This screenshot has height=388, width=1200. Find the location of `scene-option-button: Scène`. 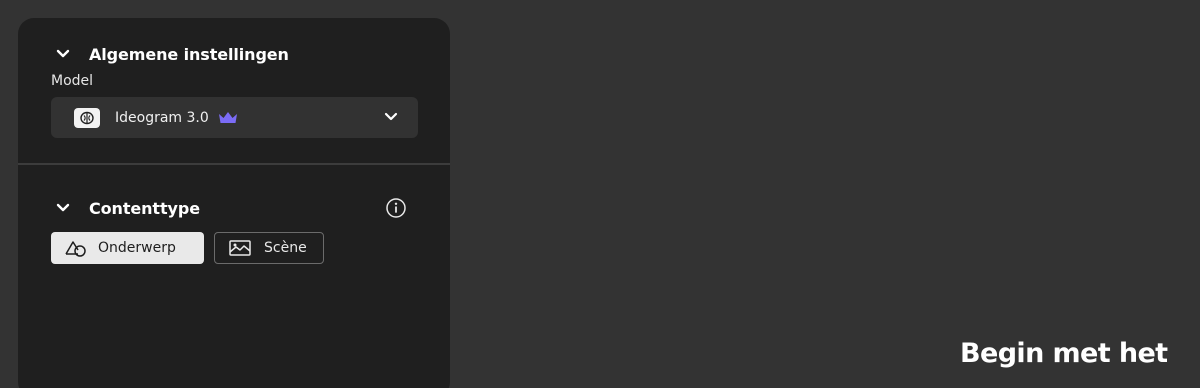

scene-option-button: Scène is located at coordinates (269, 248).